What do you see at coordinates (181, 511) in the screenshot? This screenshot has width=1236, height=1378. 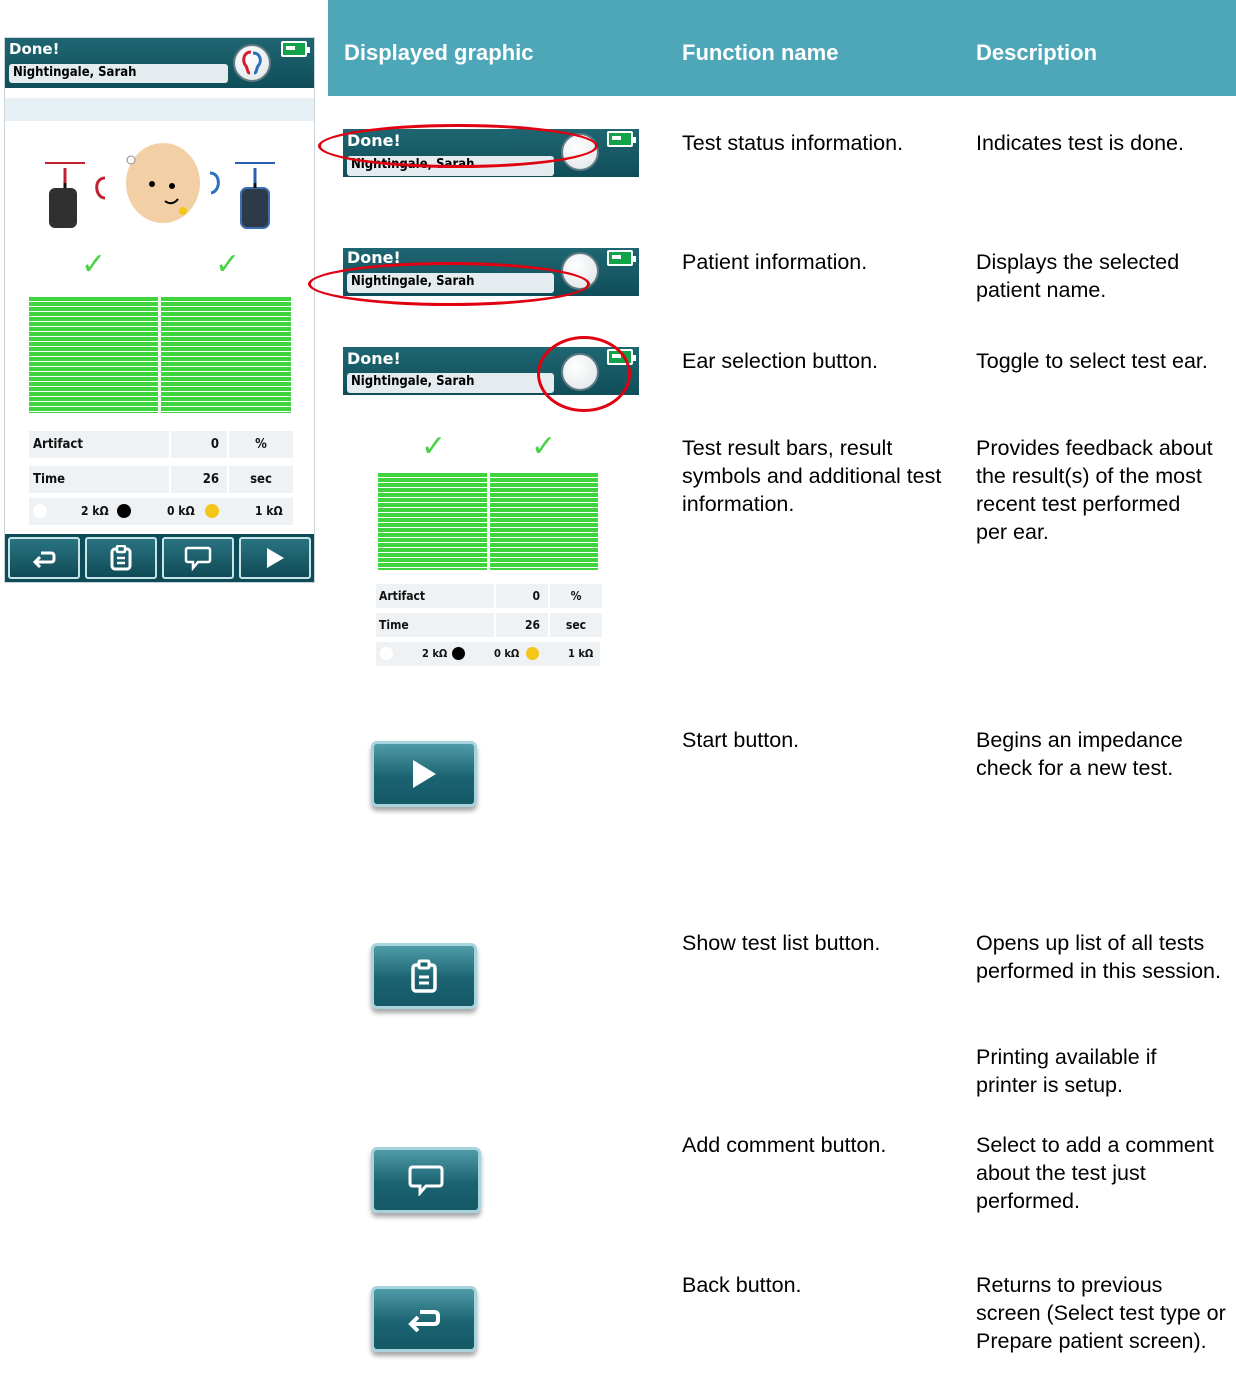 I see `impedance-value-2: 0 kΩ` at bounding box center [181, 511].